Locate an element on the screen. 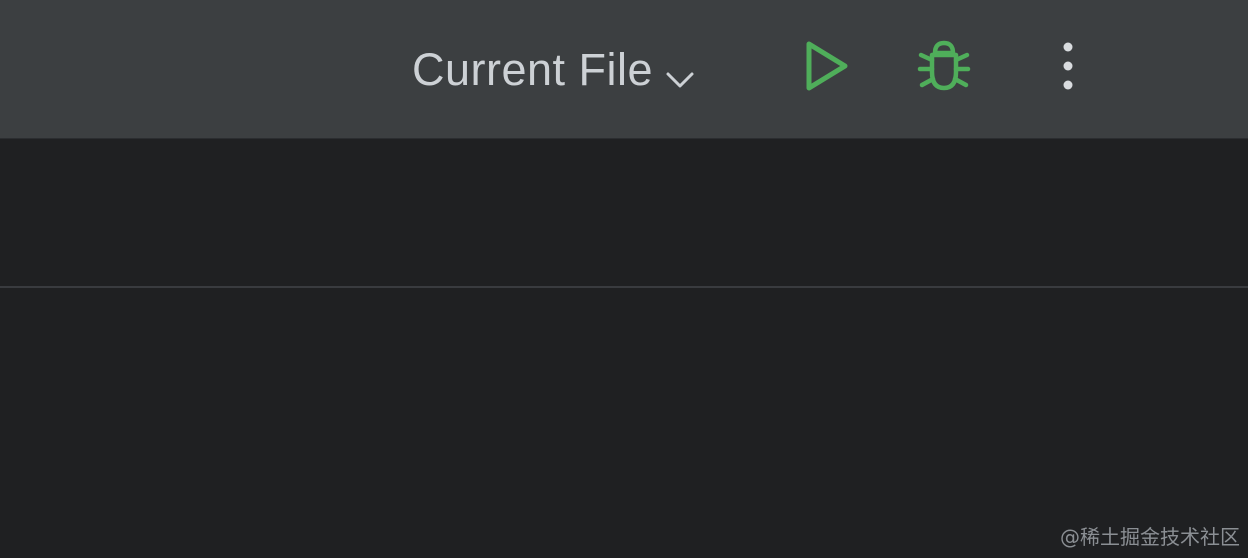 Image resolution: width=1248 pixels, height=558 pixels. chevron-down-icon is located at coordinates (680, 73).